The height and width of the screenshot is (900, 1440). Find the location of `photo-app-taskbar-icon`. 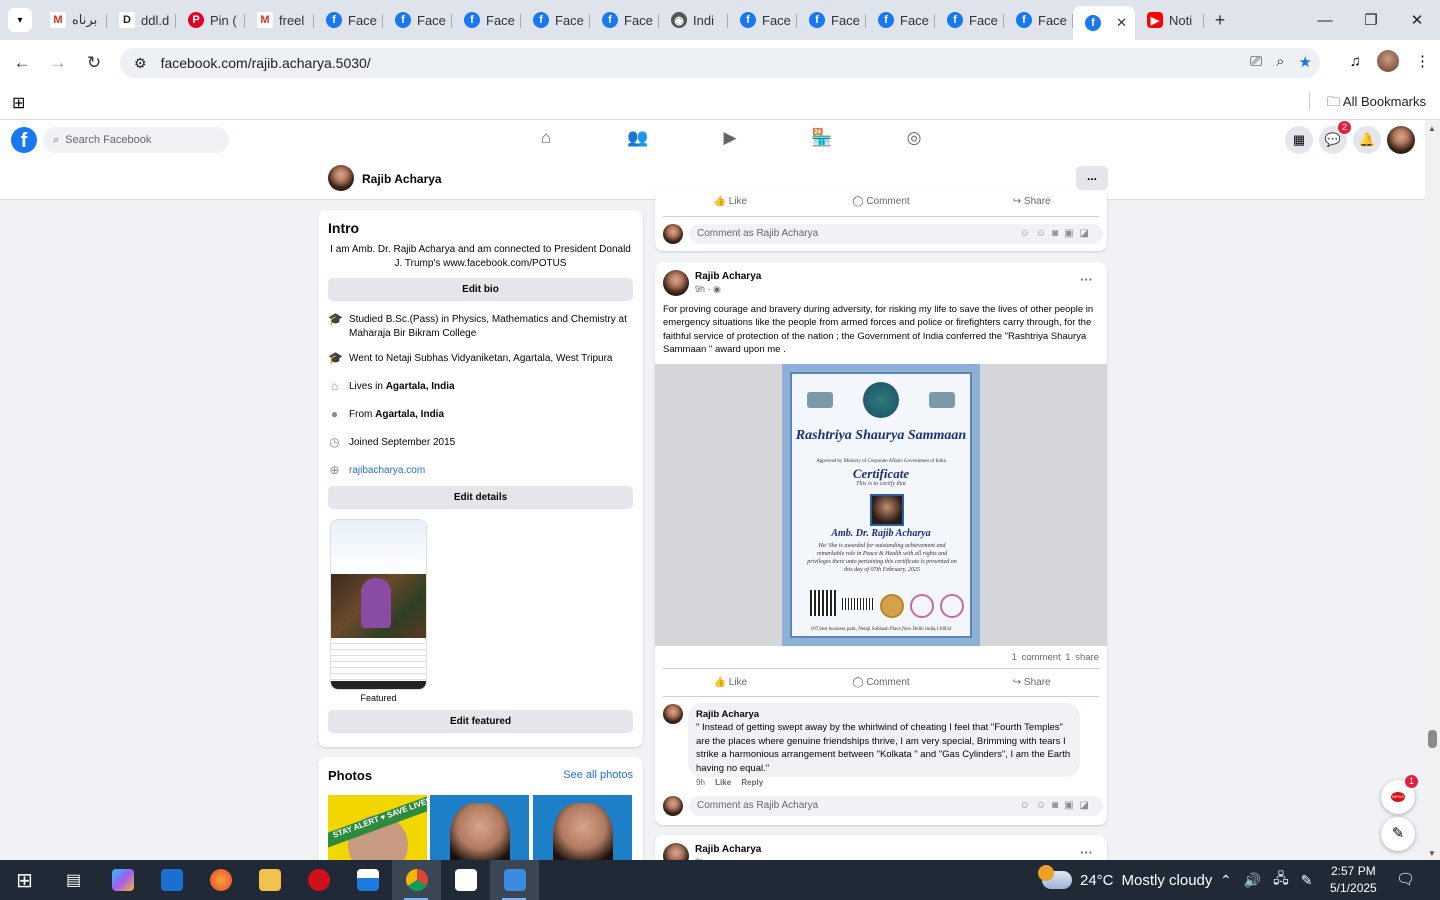

photo-app-taskbar-icon is located at coordinates (514, 880).